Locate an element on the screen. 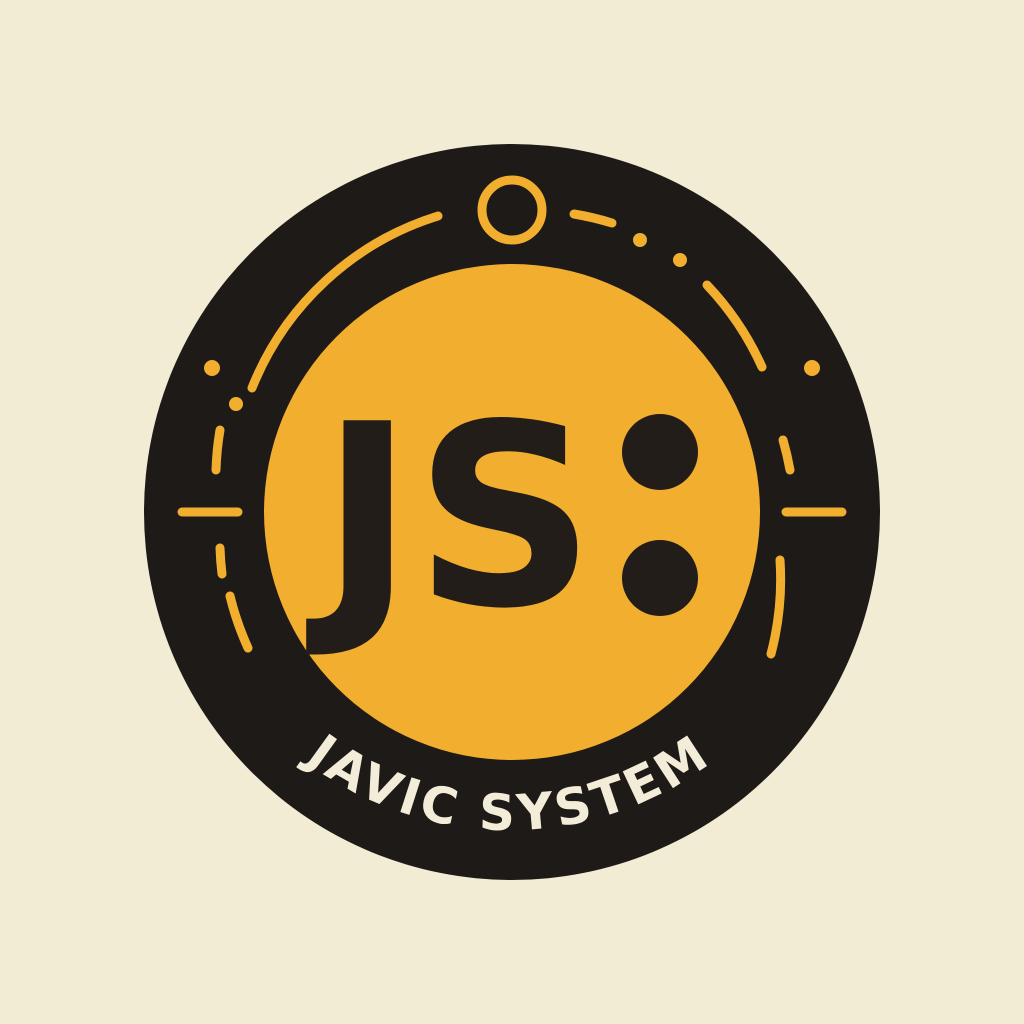 This screenshot has height=1024, width=1024. monogram-dot-upper is located at coordinates (660, 452).